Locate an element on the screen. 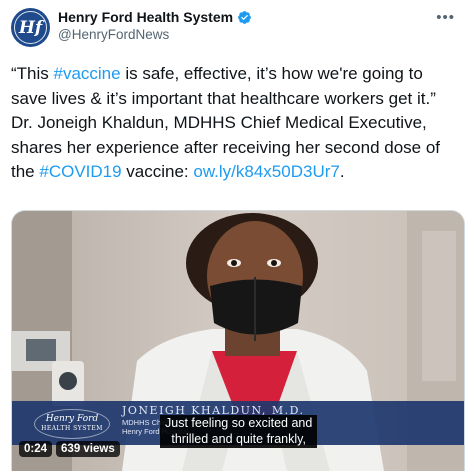 Image resolution: width=469 pixels, height=471 pixels. verified-badge-icon is located at coordinates (244, 17).